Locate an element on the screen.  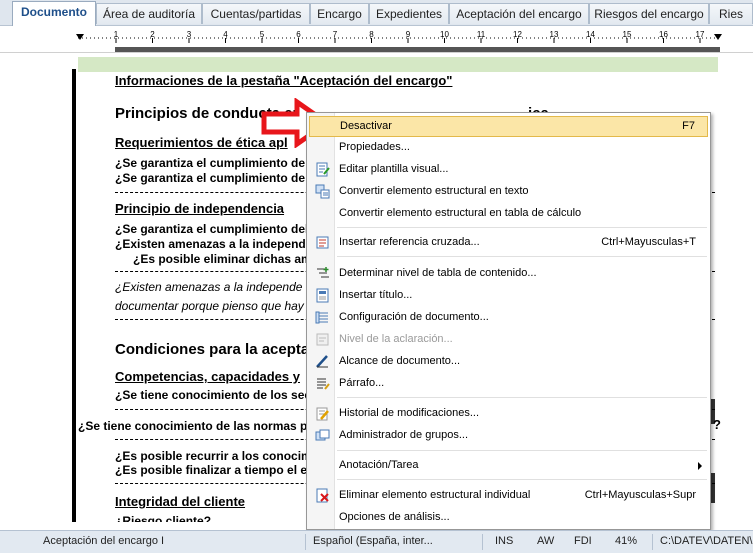
section-heading: Condiciones para la acepta is located at coordinates (212, 349).